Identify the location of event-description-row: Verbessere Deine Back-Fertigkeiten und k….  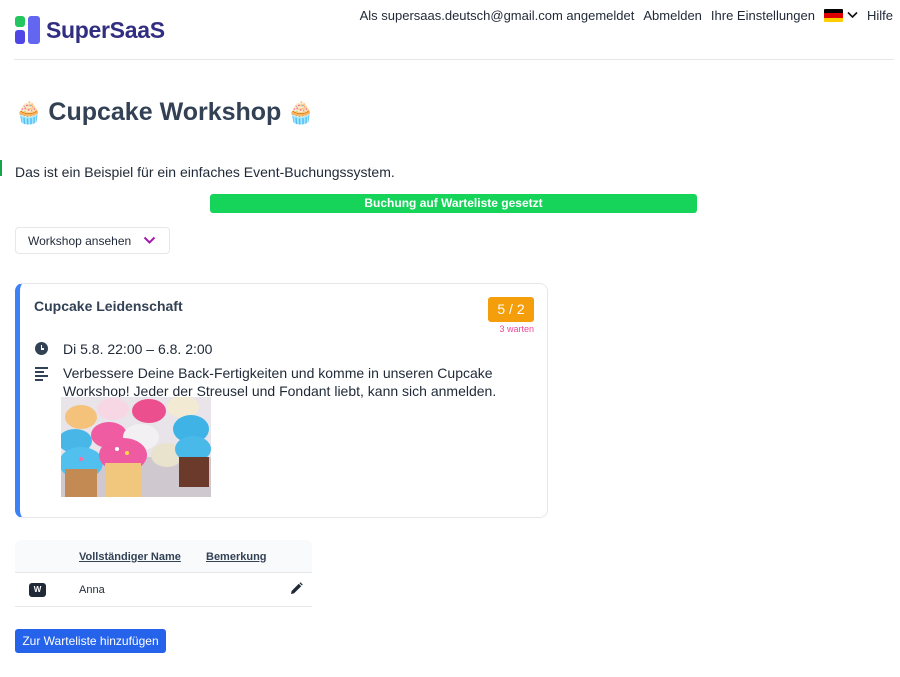
(279, 382).